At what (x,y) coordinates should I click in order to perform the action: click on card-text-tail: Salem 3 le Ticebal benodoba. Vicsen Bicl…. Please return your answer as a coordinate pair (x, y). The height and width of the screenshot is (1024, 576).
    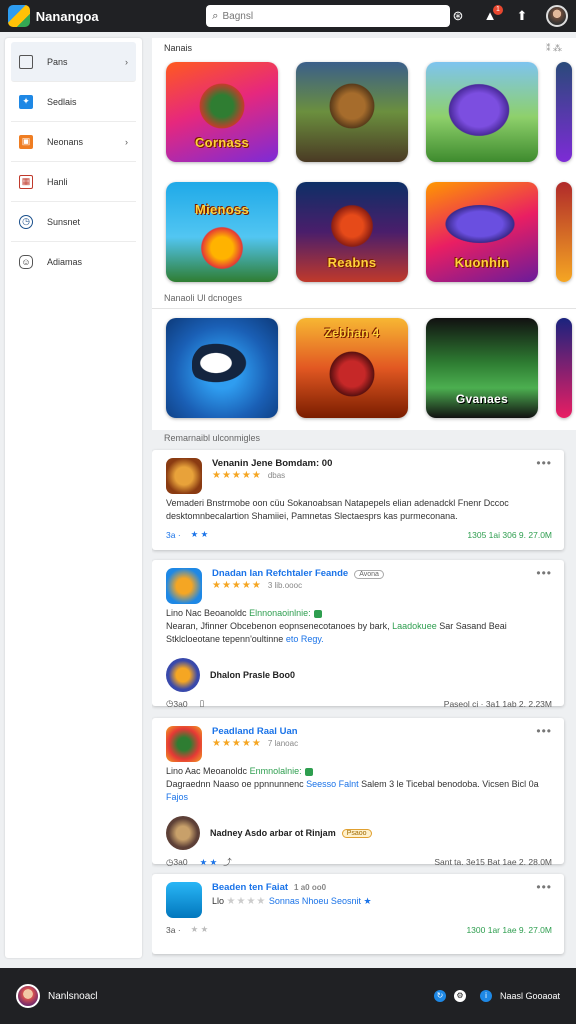
    Looking at the image, I should click on (448, 784).